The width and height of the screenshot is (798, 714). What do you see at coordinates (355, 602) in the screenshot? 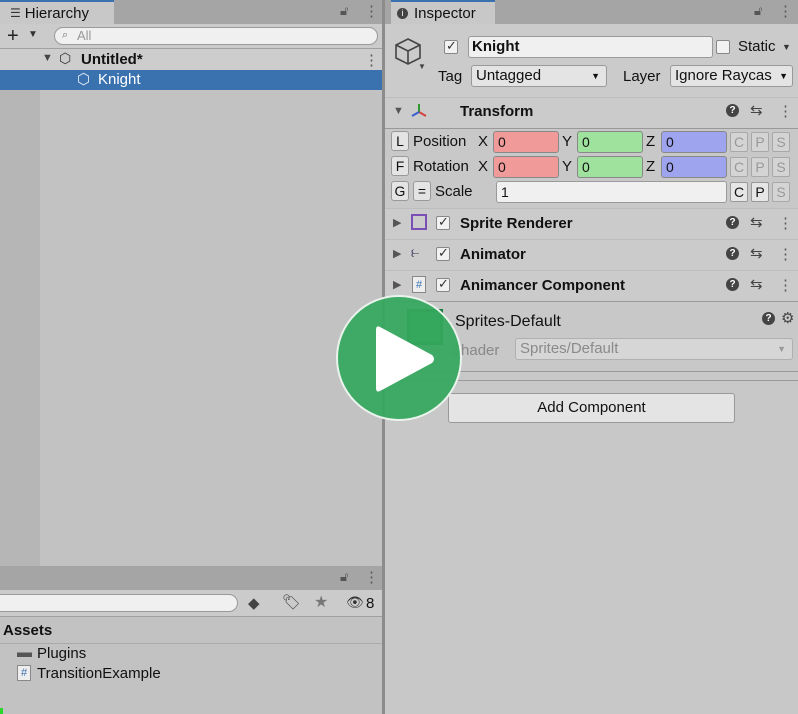
I see `hidden-packages-icon: 👁︎` at bounding box center [355, 602].